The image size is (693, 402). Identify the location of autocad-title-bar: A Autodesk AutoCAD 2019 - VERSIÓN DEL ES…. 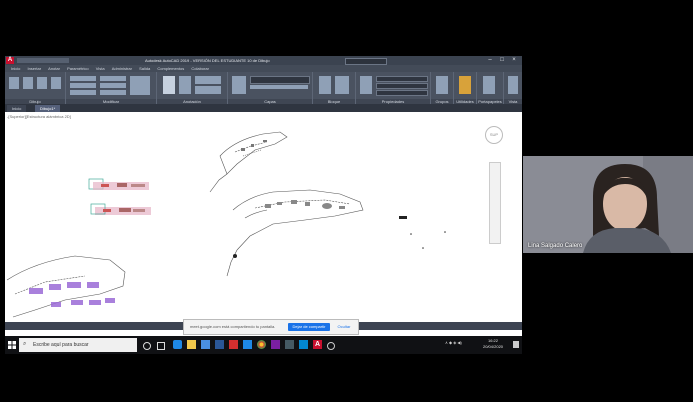
(263, 60).